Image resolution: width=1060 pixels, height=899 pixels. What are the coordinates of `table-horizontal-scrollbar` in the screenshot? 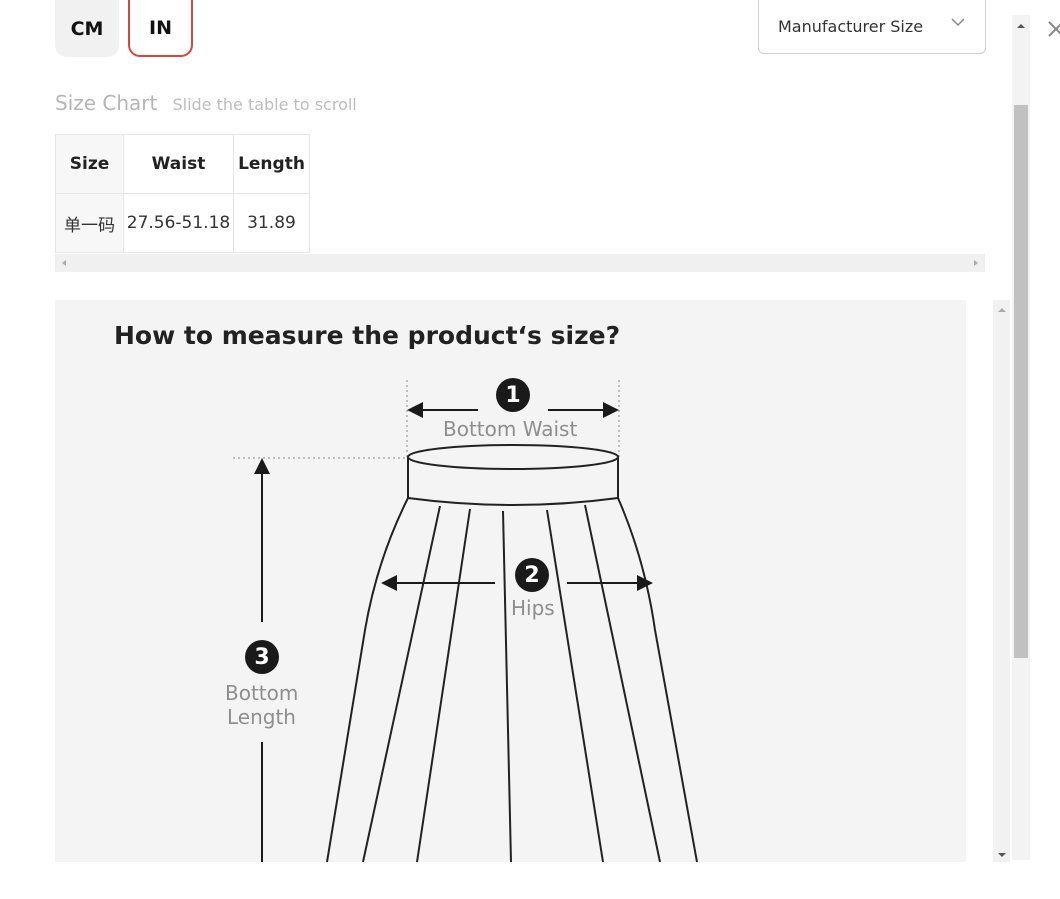 It's located at (520, 263).